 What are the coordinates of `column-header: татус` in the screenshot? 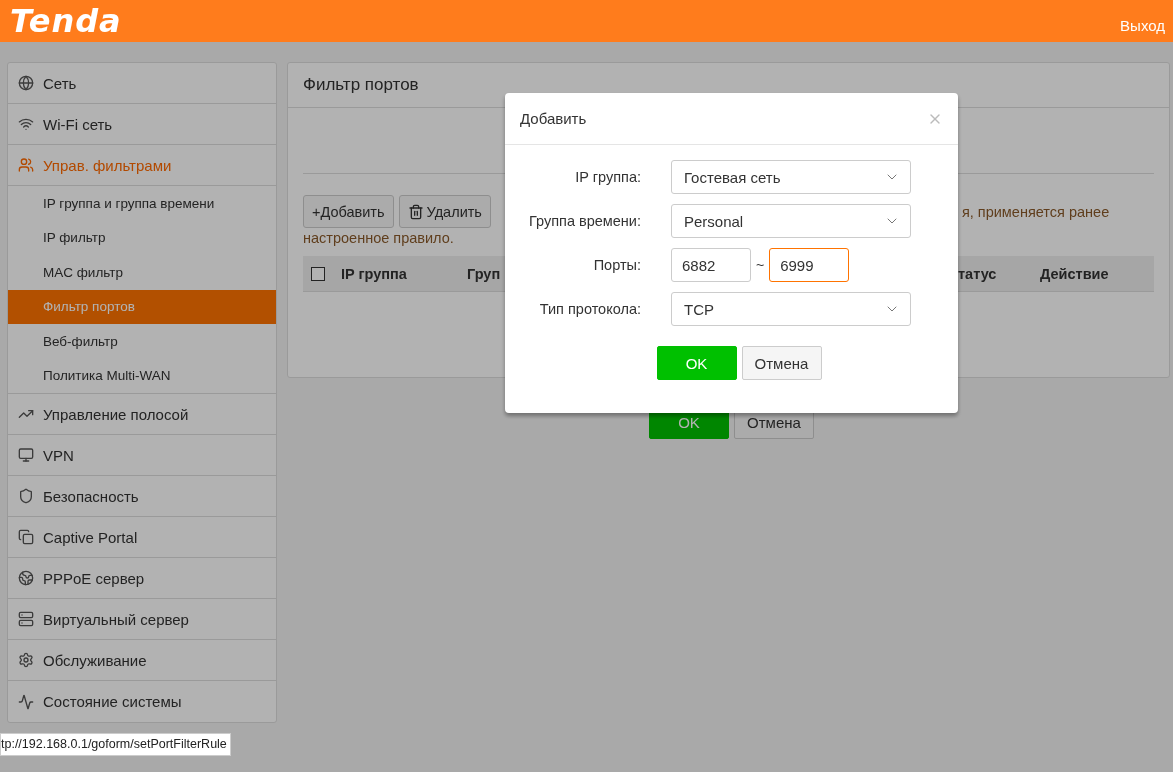 It's located at (977, 273).